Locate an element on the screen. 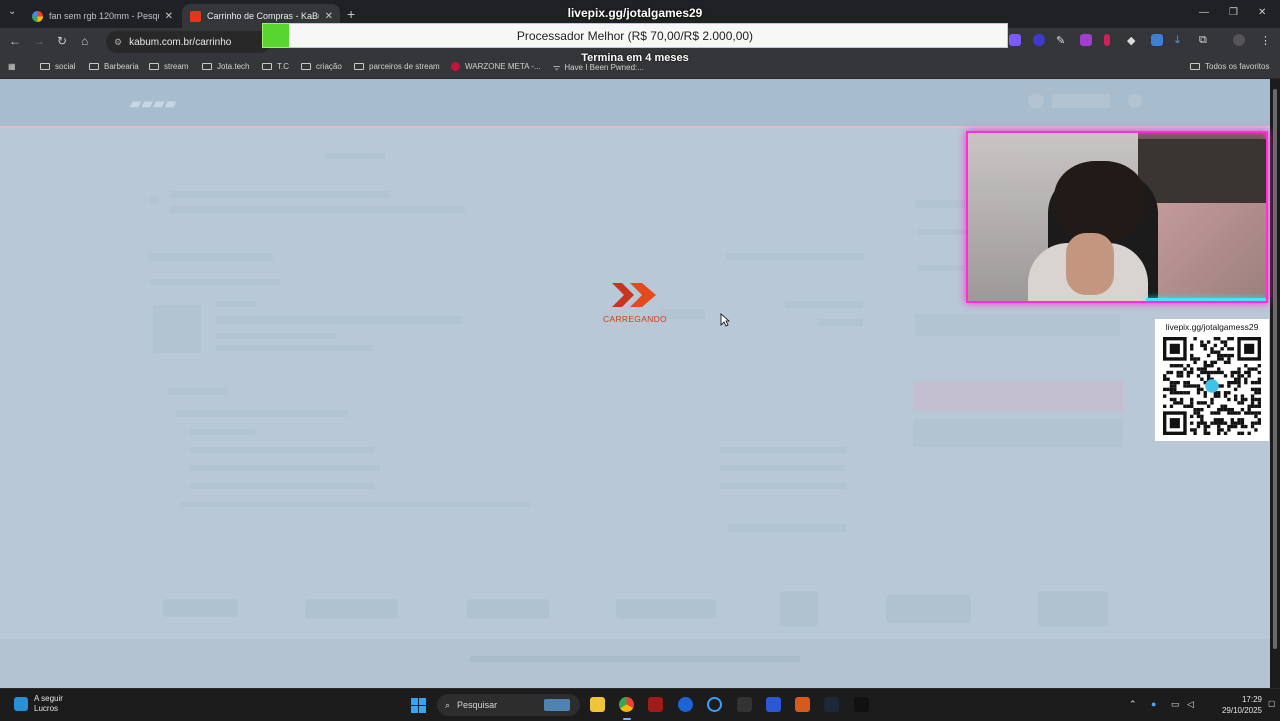 This screenshot has width=1280, height=721. news-icon is located at coordinates (21, 704).